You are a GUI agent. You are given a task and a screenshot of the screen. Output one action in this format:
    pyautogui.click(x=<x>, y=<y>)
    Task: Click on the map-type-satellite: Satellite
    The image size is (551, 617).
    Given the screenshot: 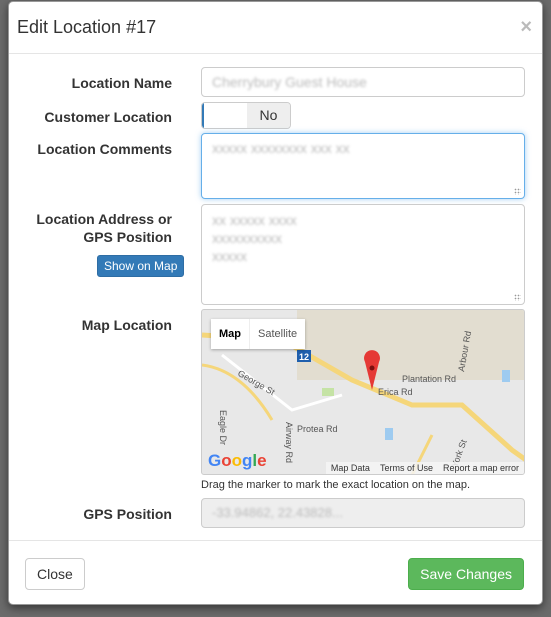 What is the action you would take?
    pyautogui.click(x=277, y=334)
    